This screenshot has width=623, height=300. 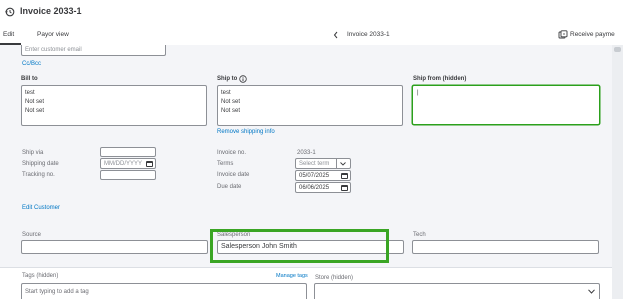 I want to click on tab-edit-label: Edit, so click(x=9, y=34).